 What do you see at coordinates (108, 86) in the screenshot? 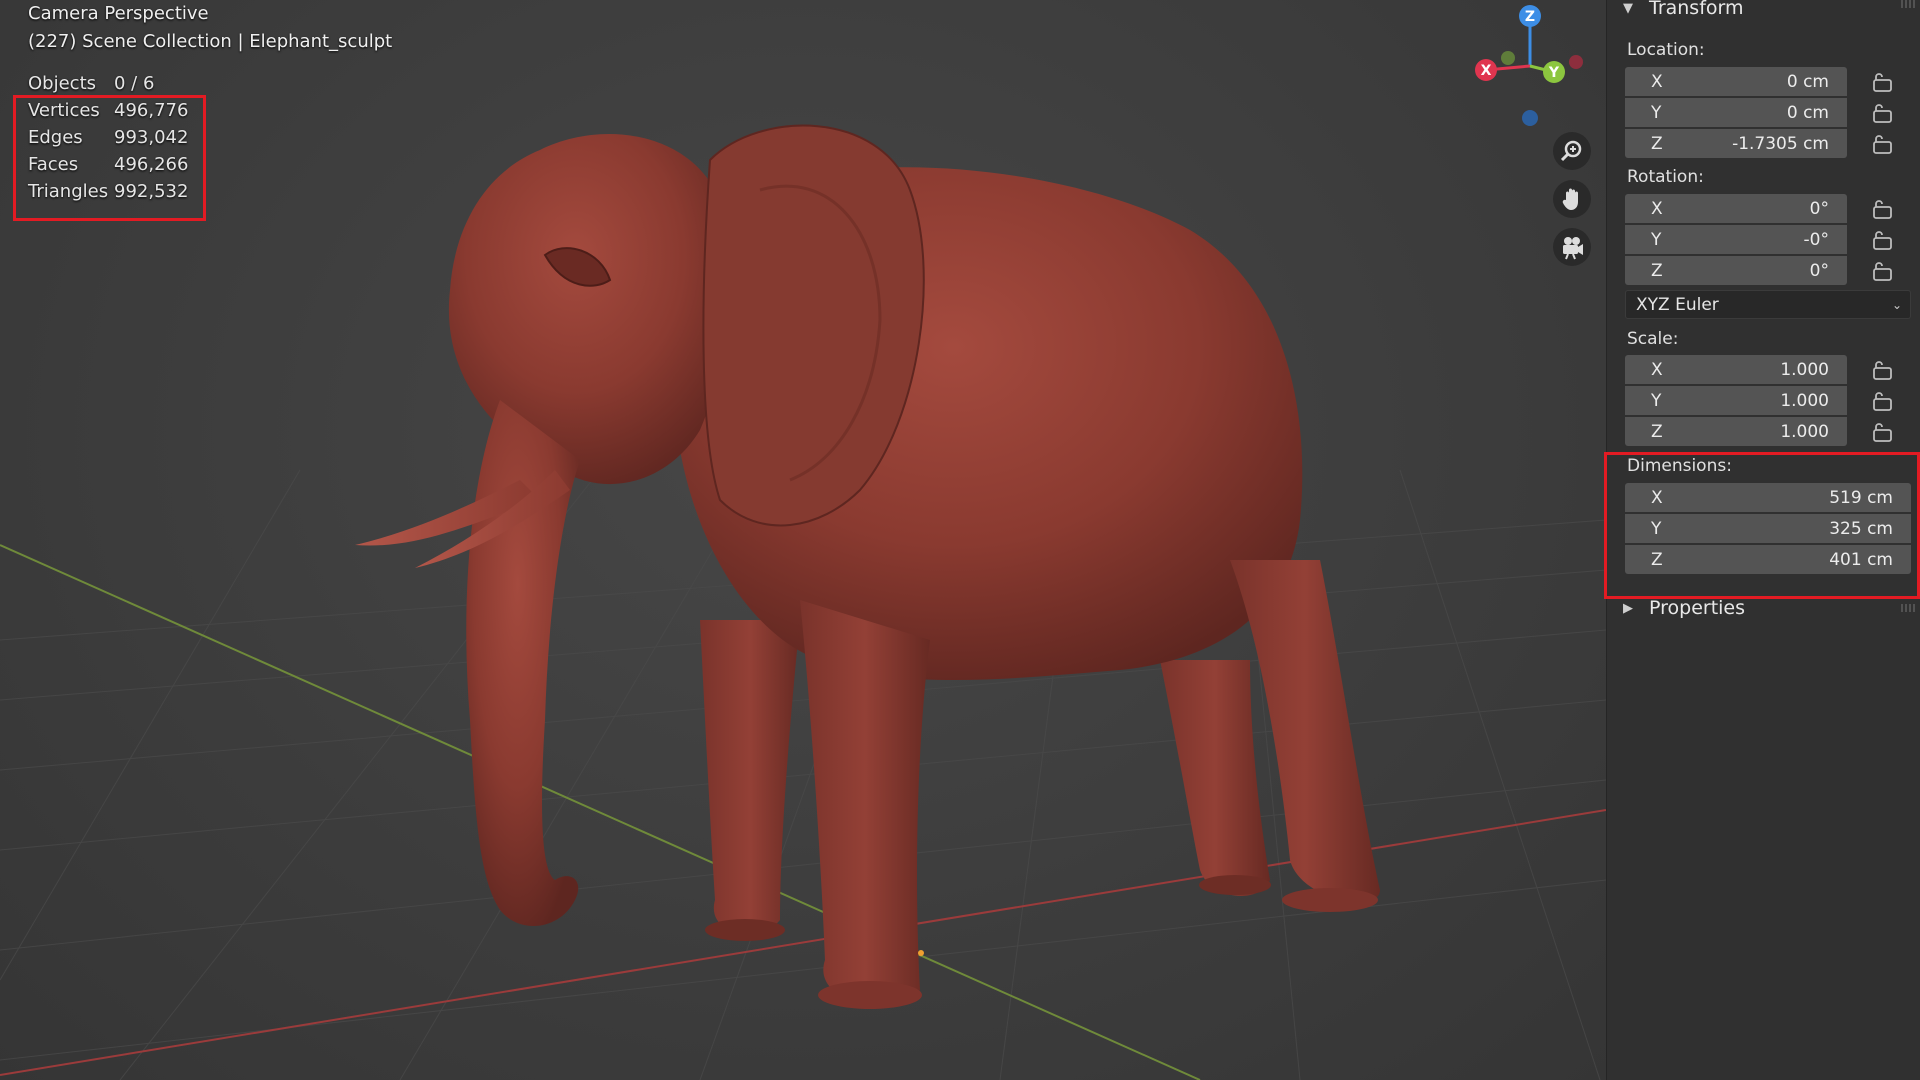
I see `stat-row-objects: Objects 0 / 6` at bounding box center [108, 86].